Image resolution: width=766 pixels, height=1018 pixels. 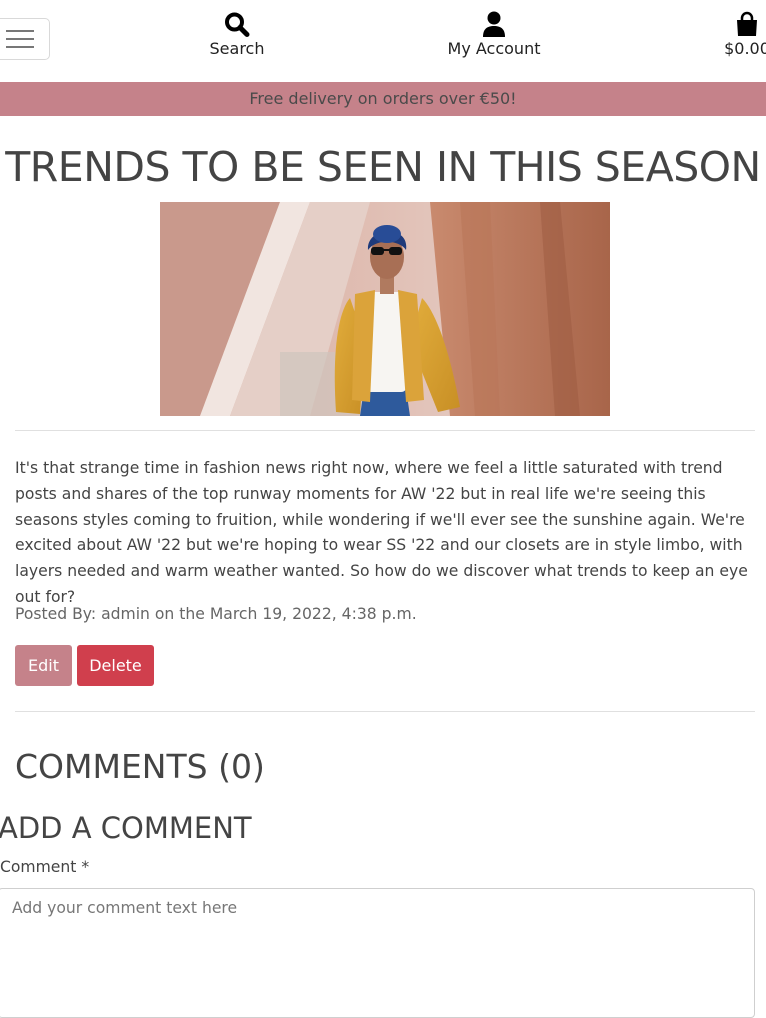 I want to click on nav-search-label: Search, so click(x=237, y=48).